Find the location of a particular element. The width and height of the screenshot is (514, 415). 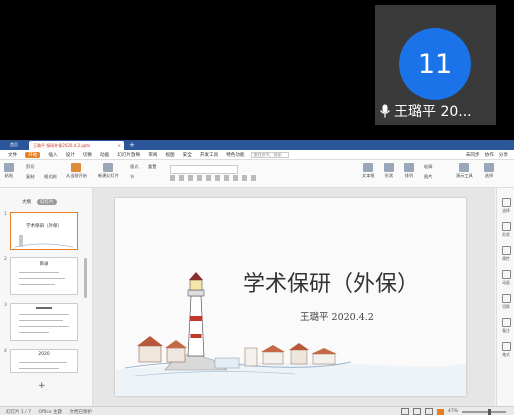

tab-outline: 大纲 is located at coordinates (26, 202).